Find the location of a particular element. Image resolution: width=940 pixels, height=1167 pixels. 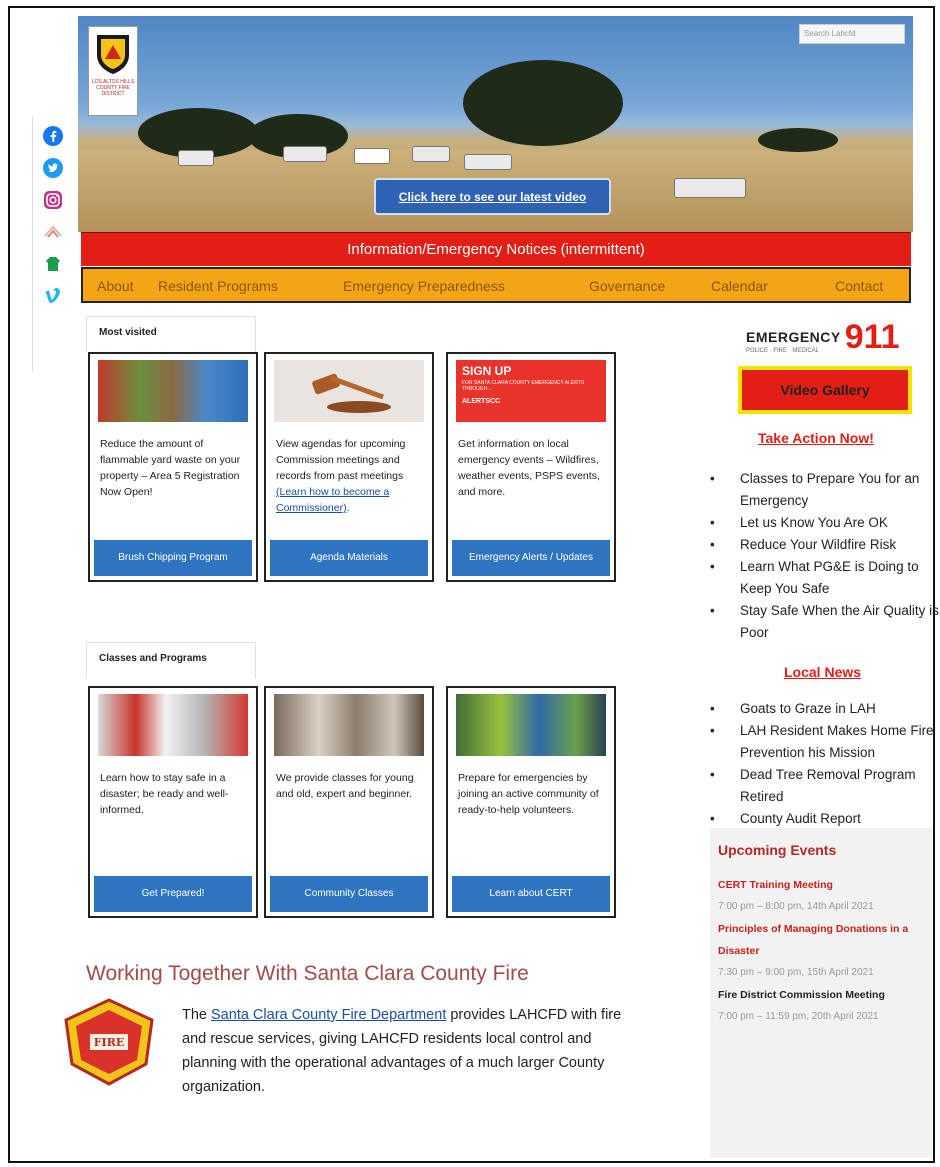

brush-chipping-image is located at coordinates (173, 391).